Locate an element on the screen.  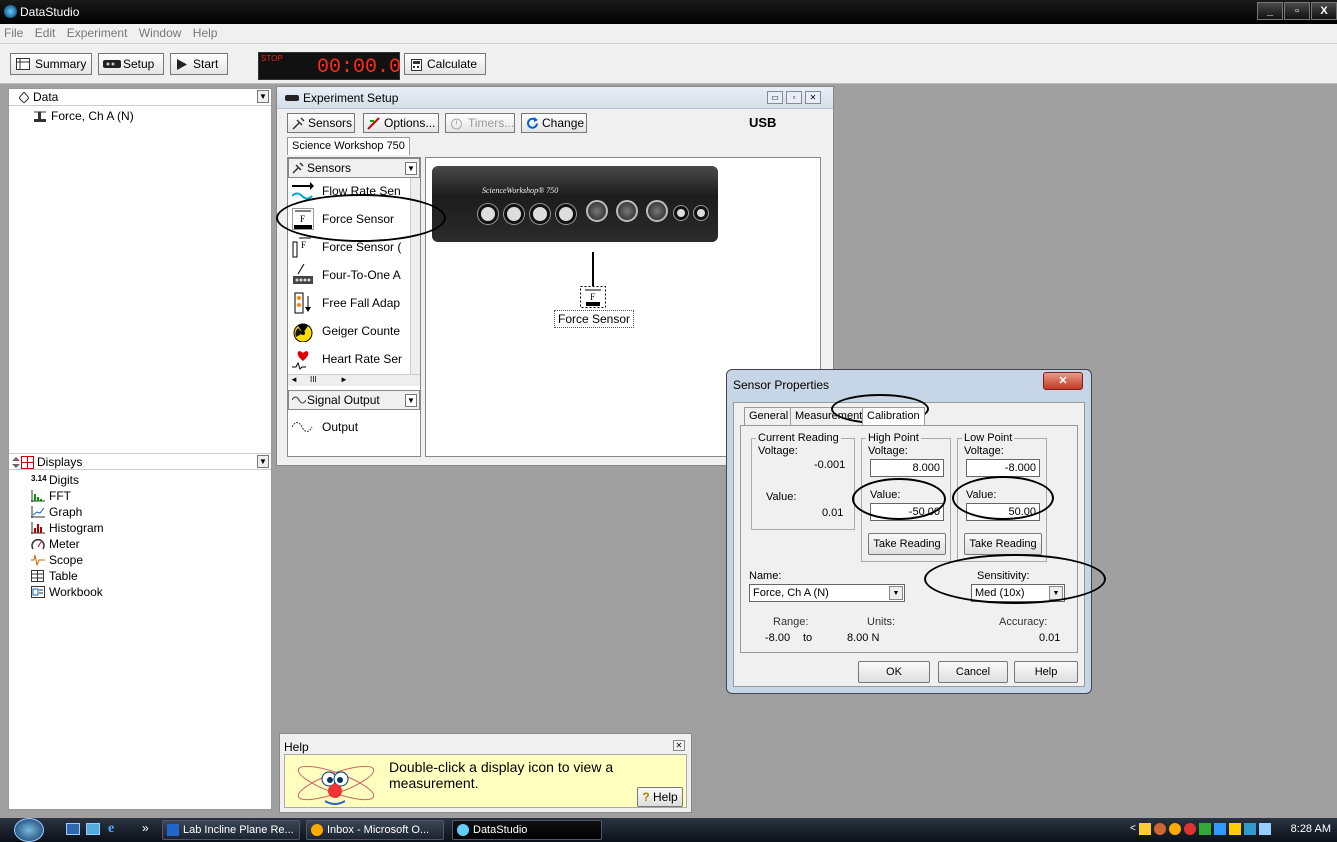
calculate-button: Calculate is located at coordinates (445, 64).